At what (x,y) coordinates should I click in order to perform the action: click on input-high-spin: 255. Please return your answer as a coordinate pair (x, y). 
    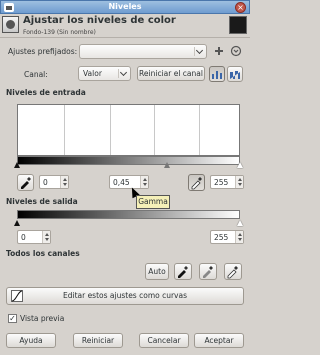
    Looking at the image, I should click on (227, 182).